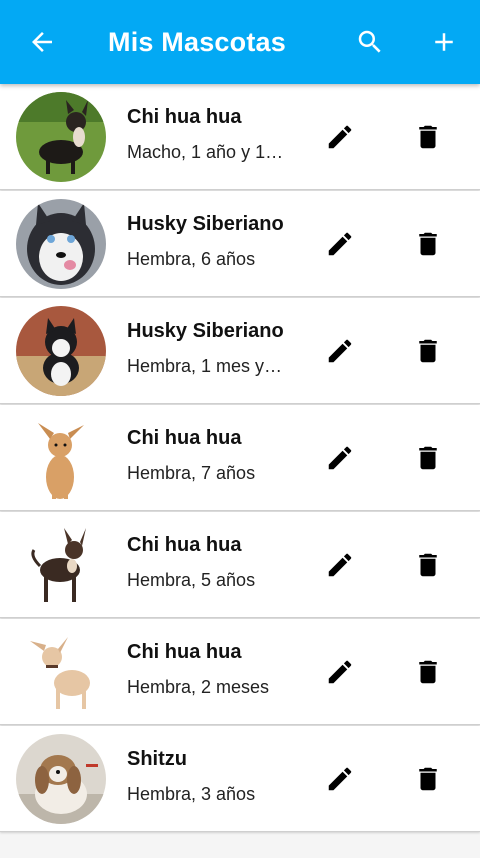 This screenshot has width=480, height=858. I want to click on pet-card: Husky Siberiano Hembra, 6 años, so click(240, 244).